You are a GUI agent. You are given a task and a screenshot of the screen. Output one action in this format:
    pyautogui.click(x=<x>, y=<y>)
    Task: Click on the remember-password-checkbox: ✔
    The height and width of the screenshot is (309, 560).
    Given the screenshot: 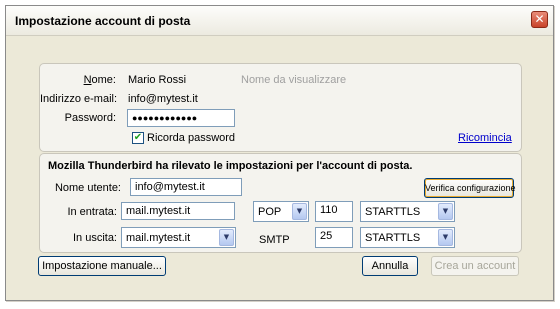 What is the action you would take?
    pyautogui.click(x=138, y=138)
    